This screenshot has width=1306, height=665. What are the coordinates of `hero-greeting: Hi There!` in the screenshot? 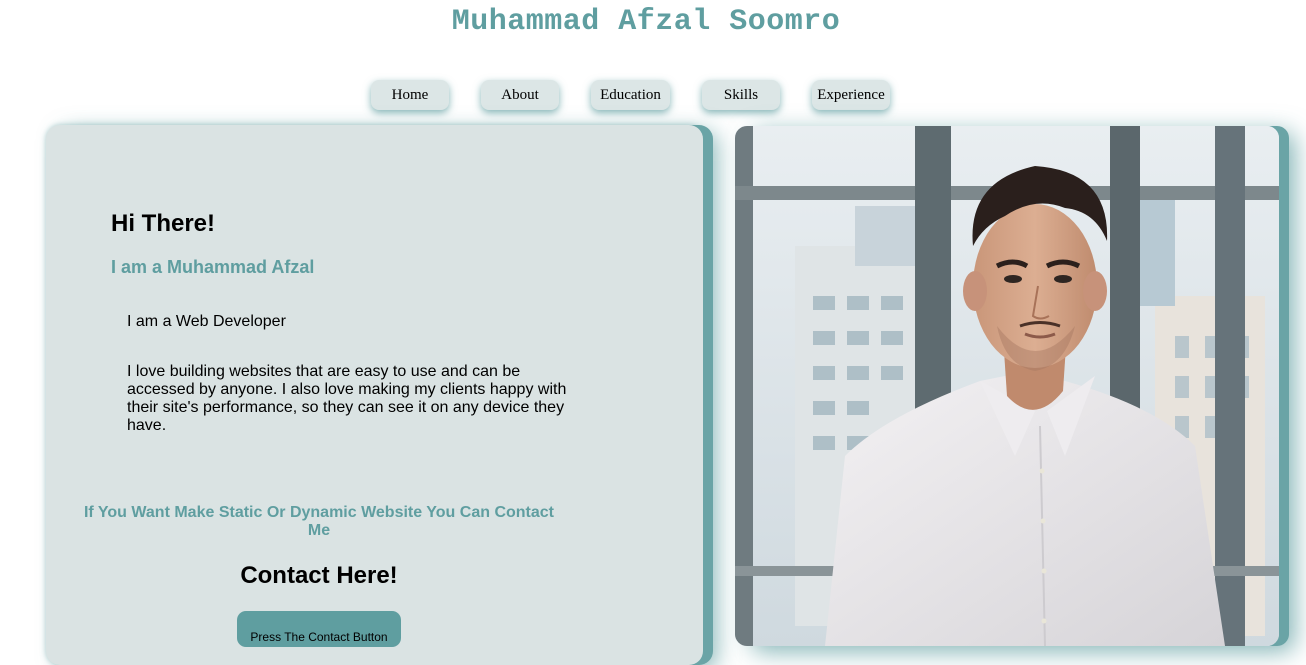 It's located at (163, 223).